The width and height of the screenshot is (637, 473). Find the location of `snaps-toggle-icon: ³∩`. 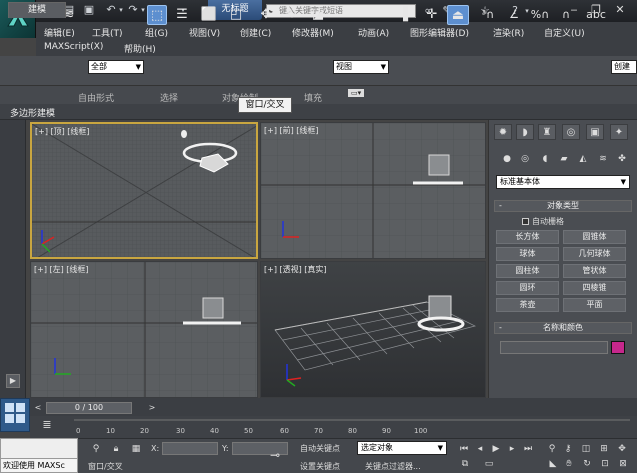

snaps-toggle-icon: ³∩ is located at coordinates (488, 15).